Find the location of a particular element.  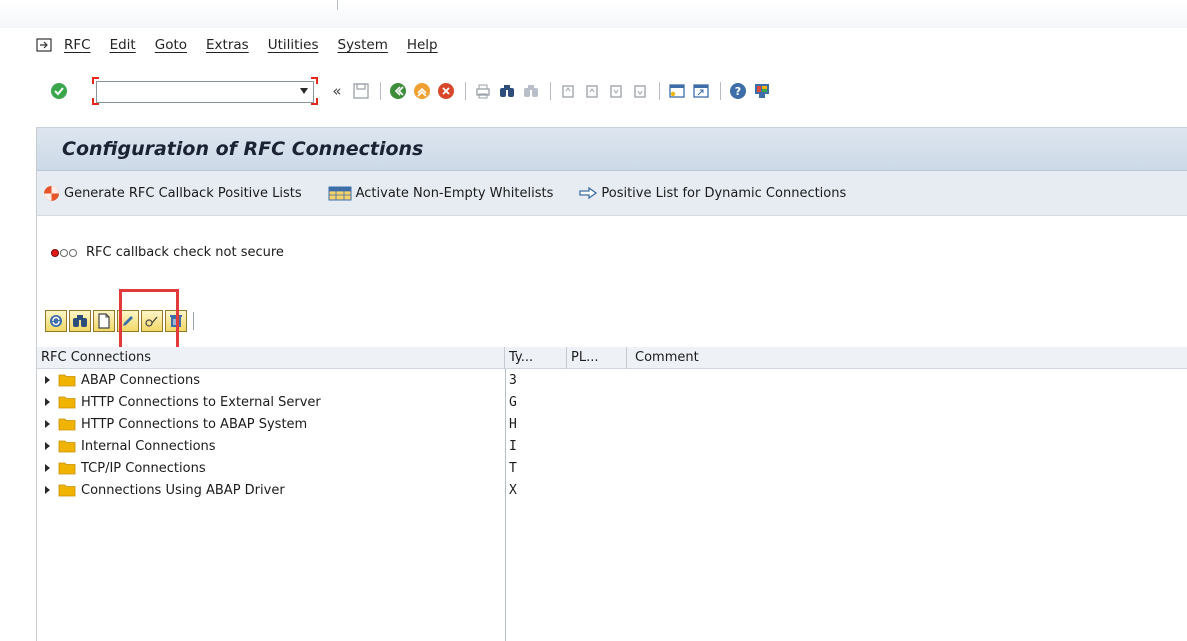

tree-node: ABAP Connections is located at coordinates (271, 380).